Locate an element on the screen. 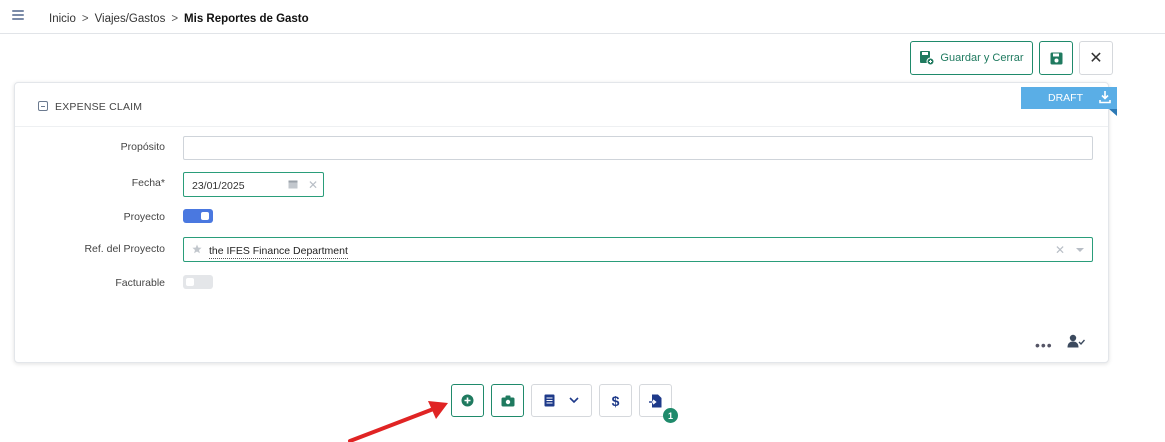 The image size is (1165, 442). section-title: EXPENSE CLAIM is located at coordinates (99, 107).